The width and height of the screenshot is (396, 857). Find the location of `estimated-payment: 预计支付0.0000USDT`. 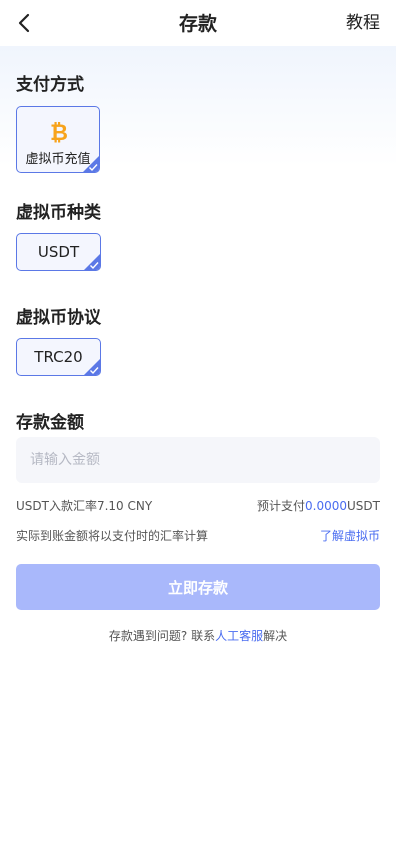

estimated-payment: 预计支付0.0000USDT is located at coordinates (318, 505).